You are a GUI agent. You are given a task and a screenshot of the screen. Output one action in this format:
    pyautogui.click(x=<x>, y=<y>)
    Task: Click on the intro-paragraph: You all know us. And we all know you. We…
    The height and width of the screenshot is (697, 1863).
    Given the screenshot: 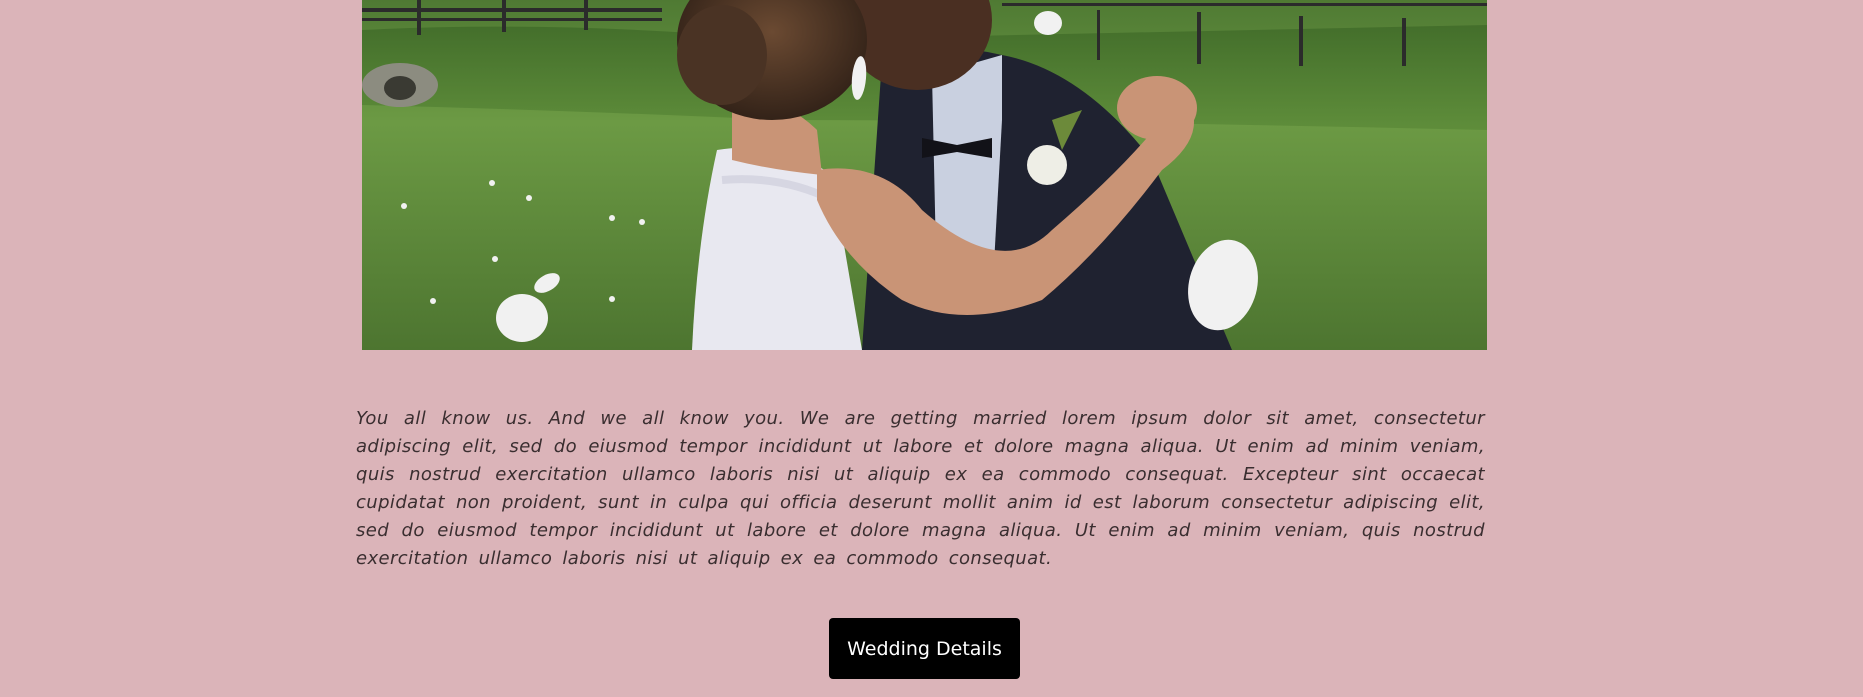 What is the action you would take?
    pyautogui.click(x=920, y=488)
    